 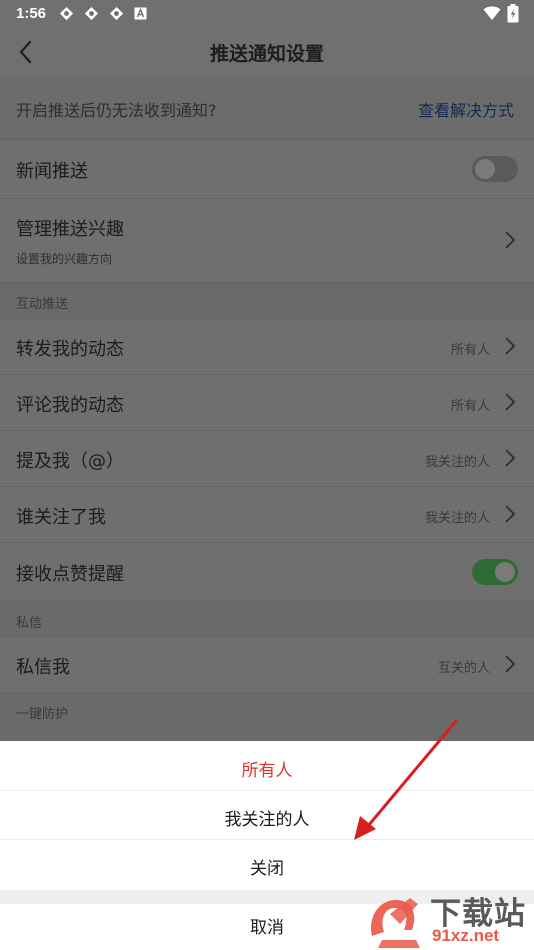 I want to click on mention-value: 我关注的人, so click(x=457, y=462).